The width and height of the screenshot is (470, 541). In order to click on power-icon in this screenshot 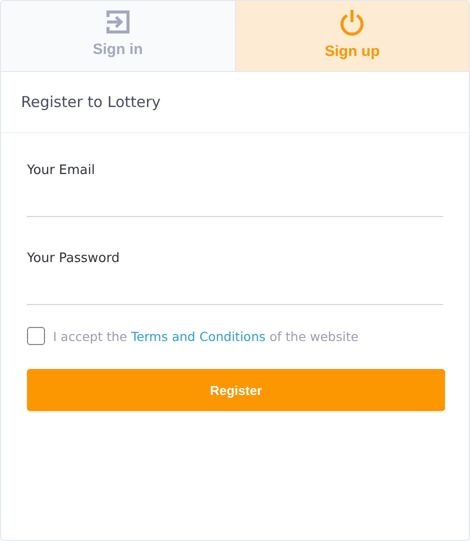, I will do `click(352, 23)`.